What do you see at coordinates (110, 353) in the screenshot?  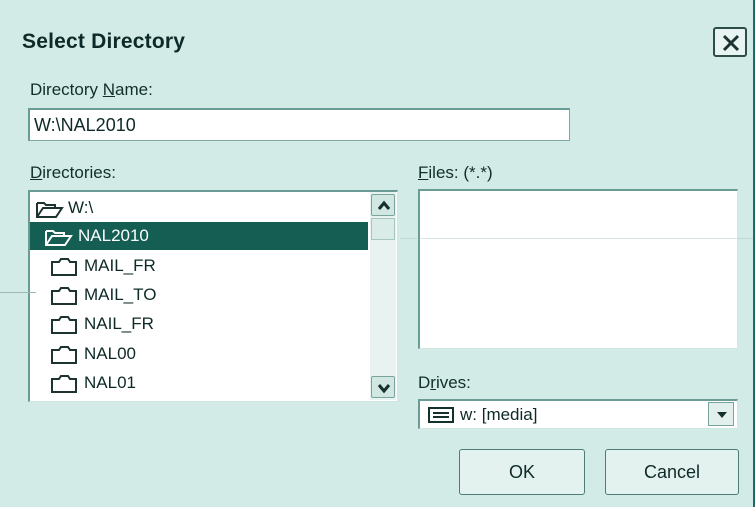 I see `directory-item-label: NAL00` at bounding box center [110, 353].